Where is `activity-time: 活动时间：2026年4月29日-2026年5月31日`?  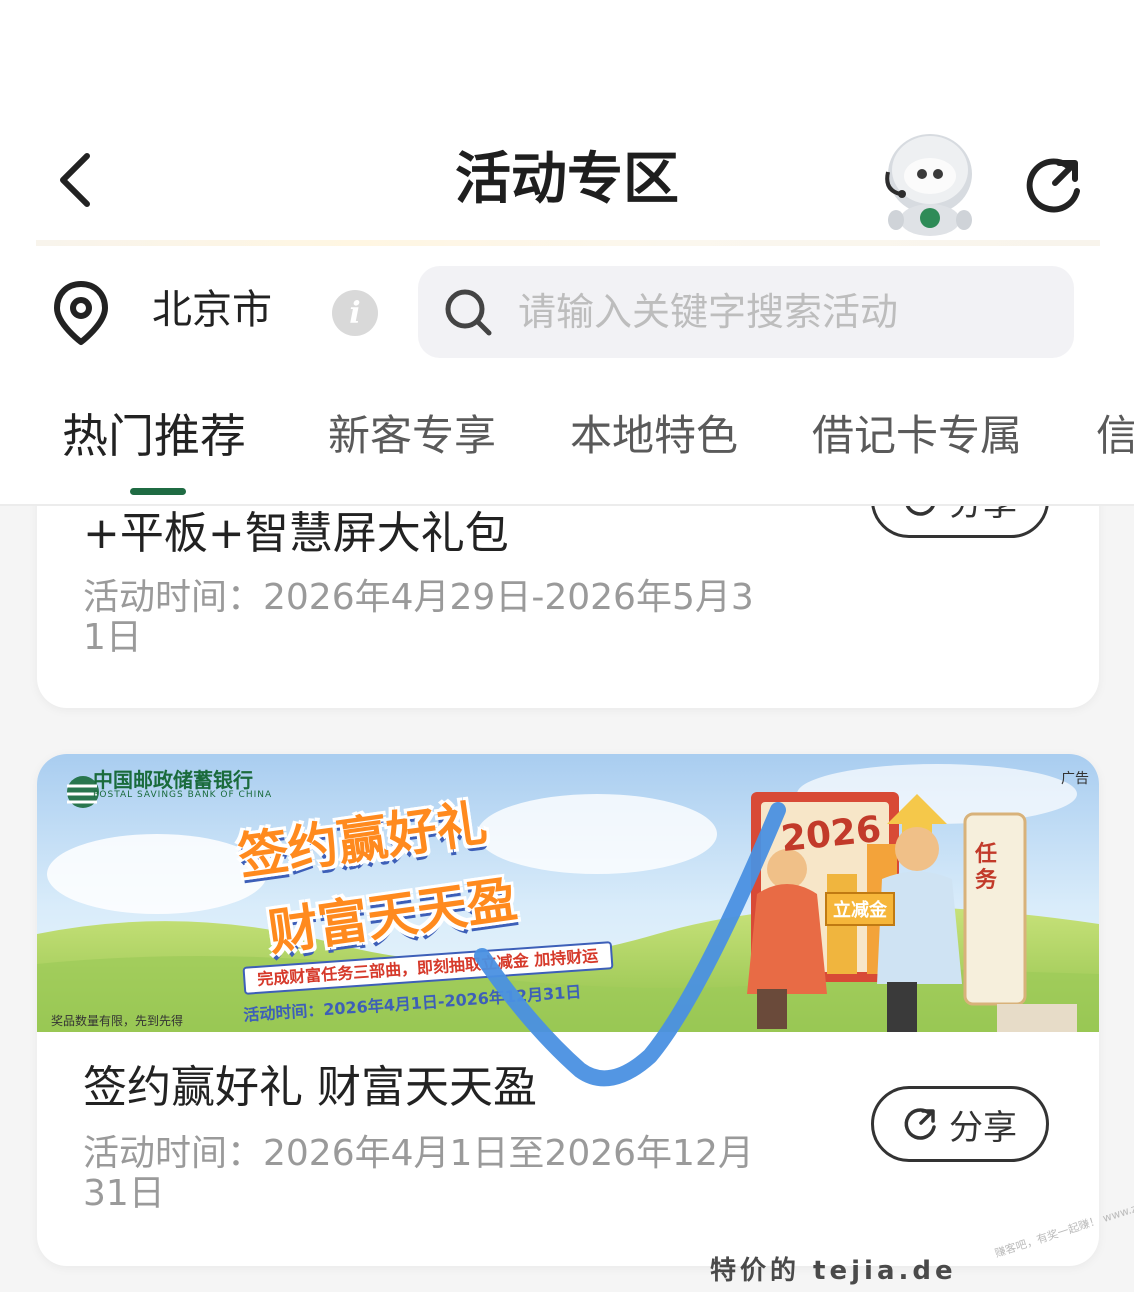 activity-time: 活动时间：2026年4月29日-2026年5月31日 is located at coordinates (418, 617).